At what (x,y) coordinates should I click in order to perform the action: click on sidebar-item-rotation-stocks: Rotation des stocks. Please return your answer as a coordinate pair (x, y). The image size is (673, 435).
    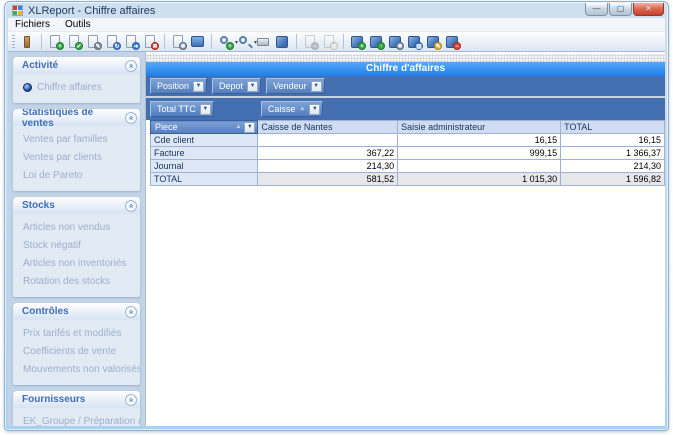
    Looking at the image, I should click on (76, 282).